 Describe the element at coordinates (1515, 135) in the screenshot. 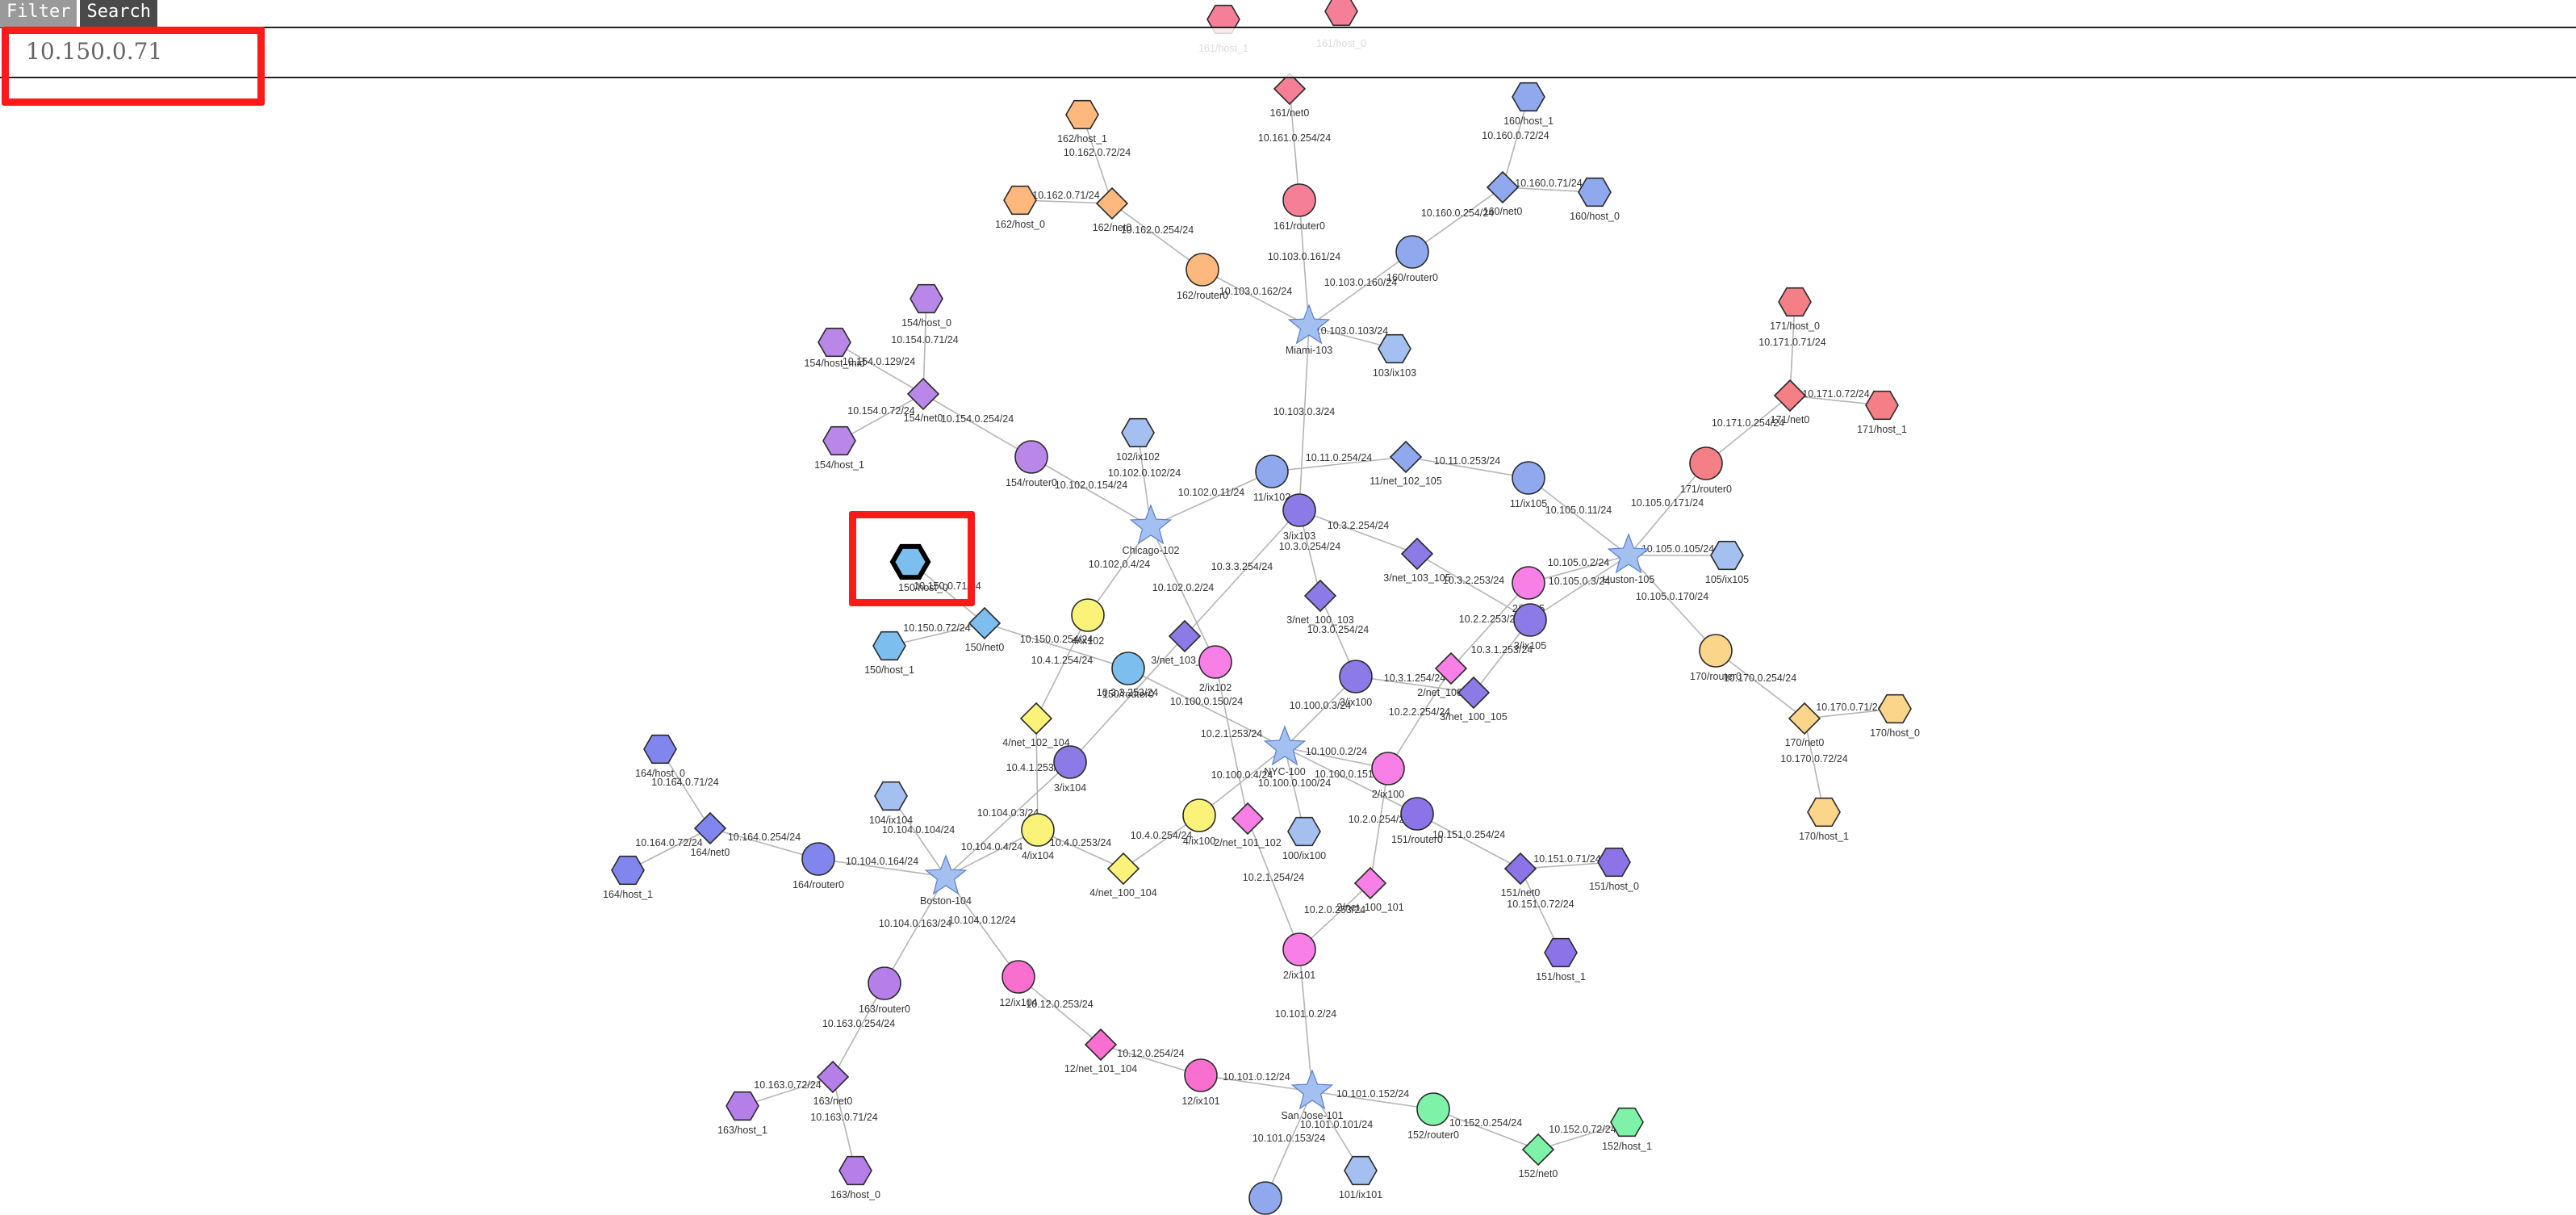

I see `edge-label: 10.160.0.72/24` at that location.